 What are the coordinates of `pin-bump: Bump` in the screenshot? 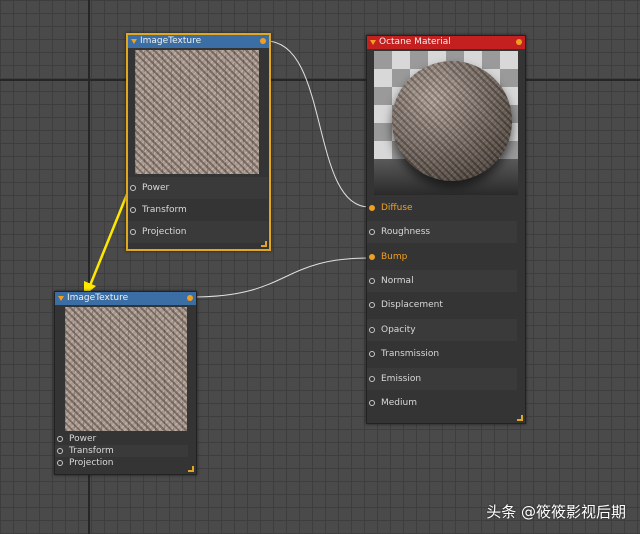 It's located at (442, 257).